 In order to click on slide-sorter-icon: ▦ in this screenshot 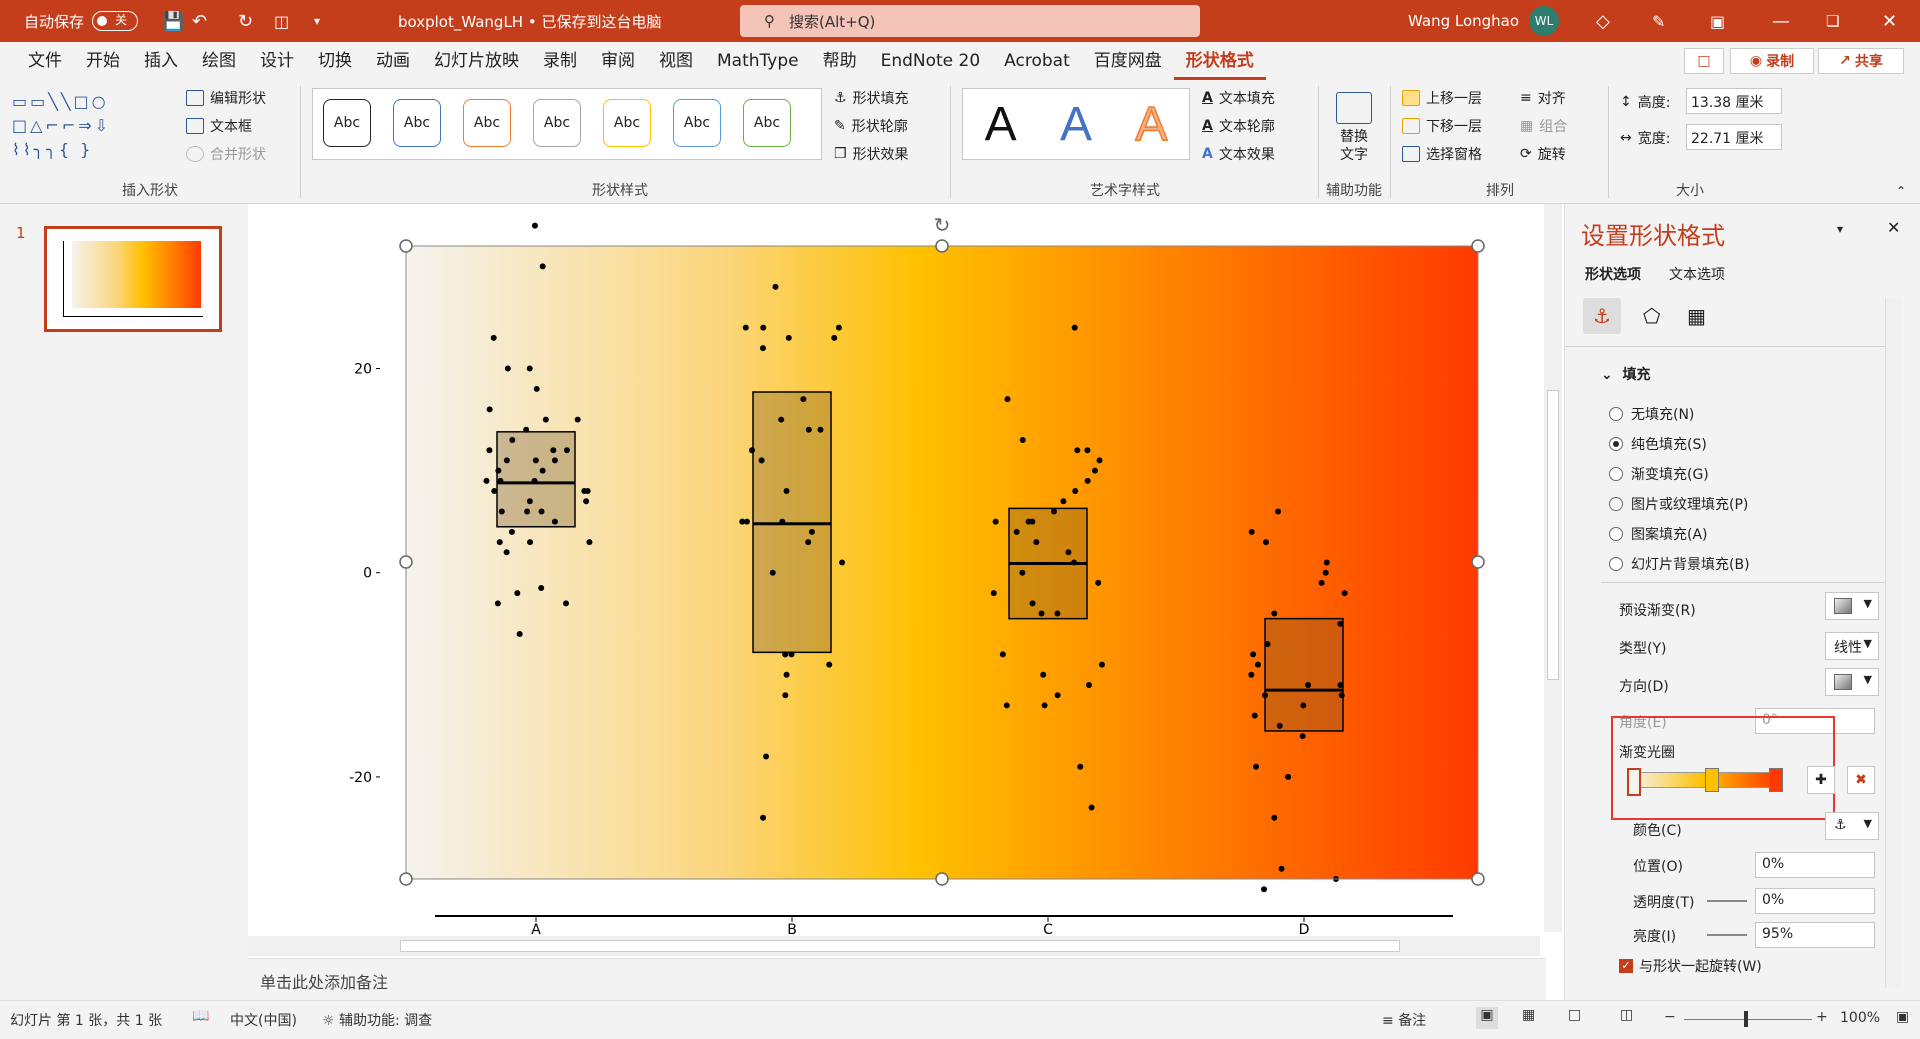, I will do `click(1528, 1015)`.